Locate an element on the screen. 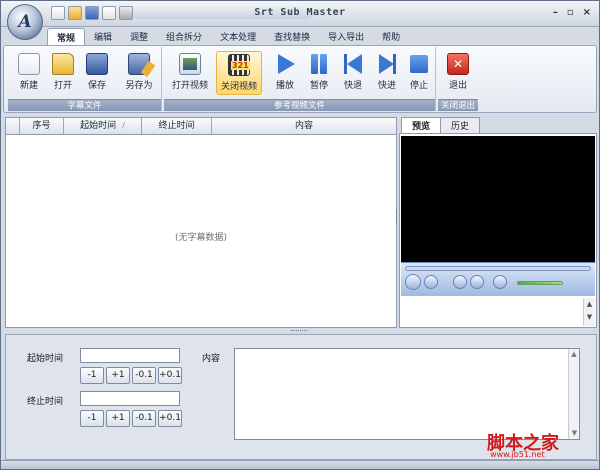 This screenshot has width=600, height=470. save-label: 保存 is located at coordinates (96, 86).